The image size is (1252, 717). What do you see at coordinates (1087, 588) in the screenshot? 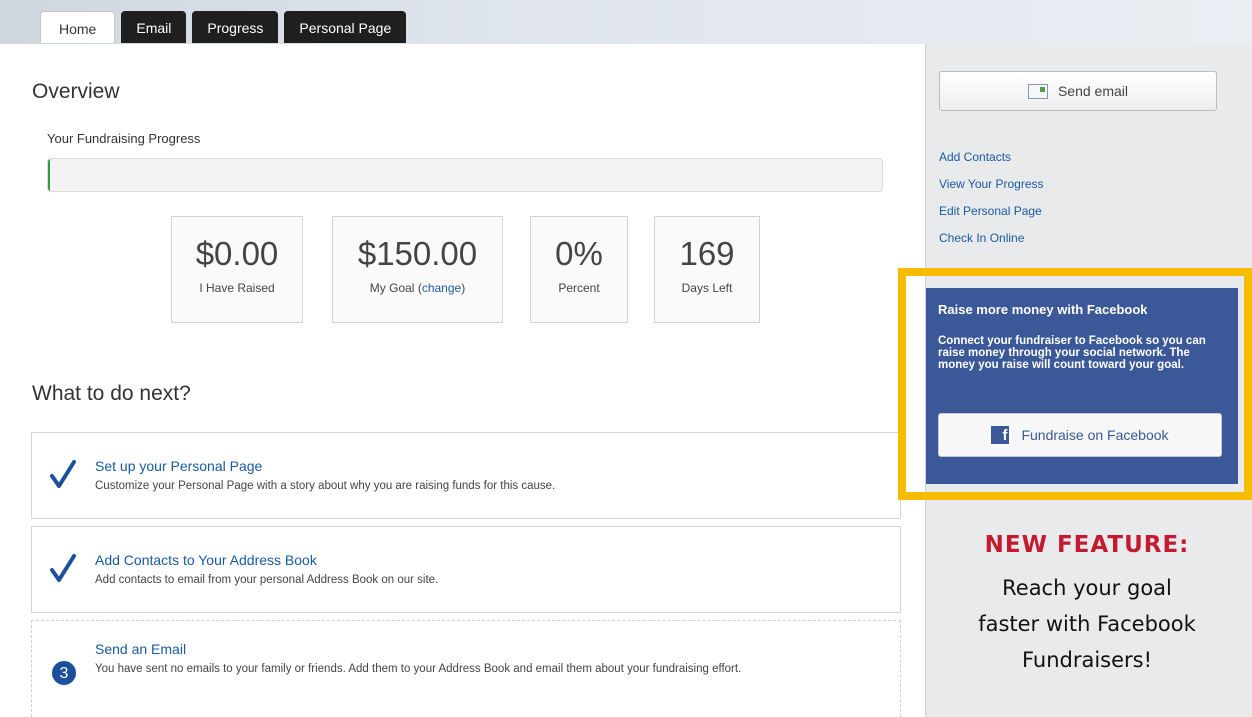
I see `promo-line: Reach your goal` at bounding box center [1087, 588].